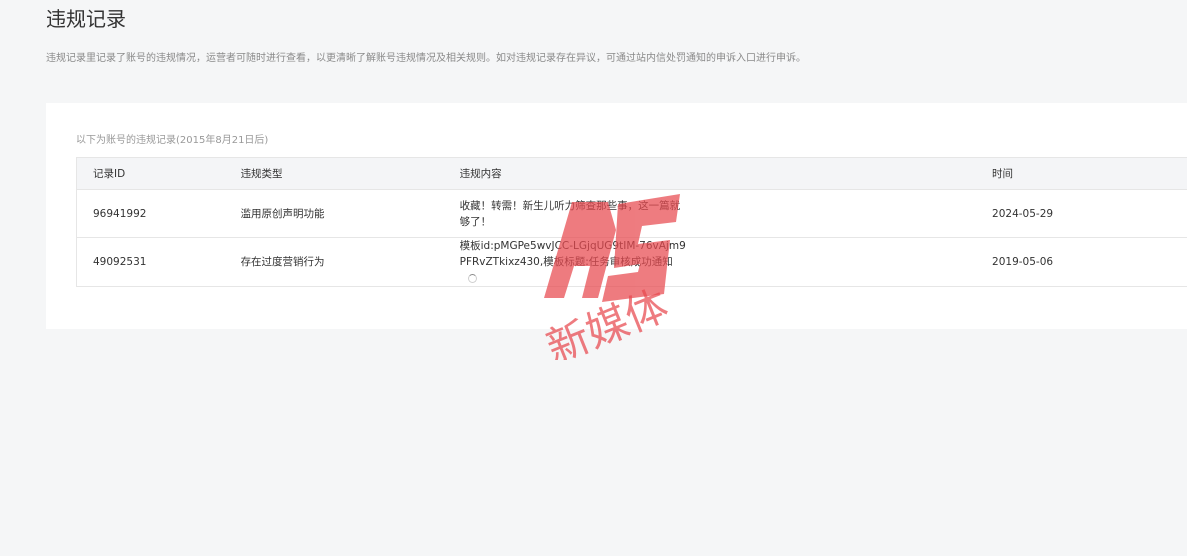 This screenshot has width=1187, height=556. Describe the element at coordinates (150, 173) in the screenshot. I see `column-header-id: 记录ID` at that location.